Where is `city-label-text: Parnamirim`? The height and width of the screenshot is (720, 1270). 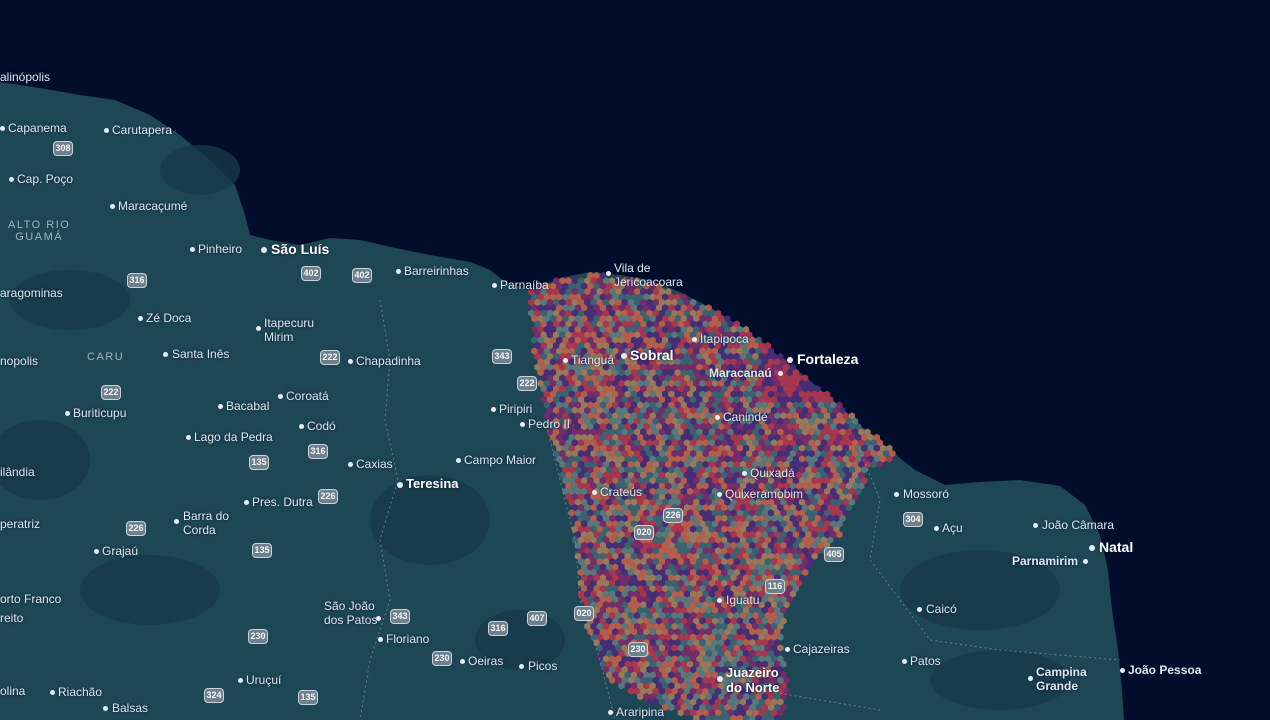
city-label-text: Parnamirim is located at coordinates (1045, 561).